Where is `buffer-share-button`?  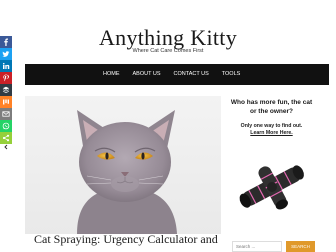
buffer-share-button is located at coordinates (6, 90).